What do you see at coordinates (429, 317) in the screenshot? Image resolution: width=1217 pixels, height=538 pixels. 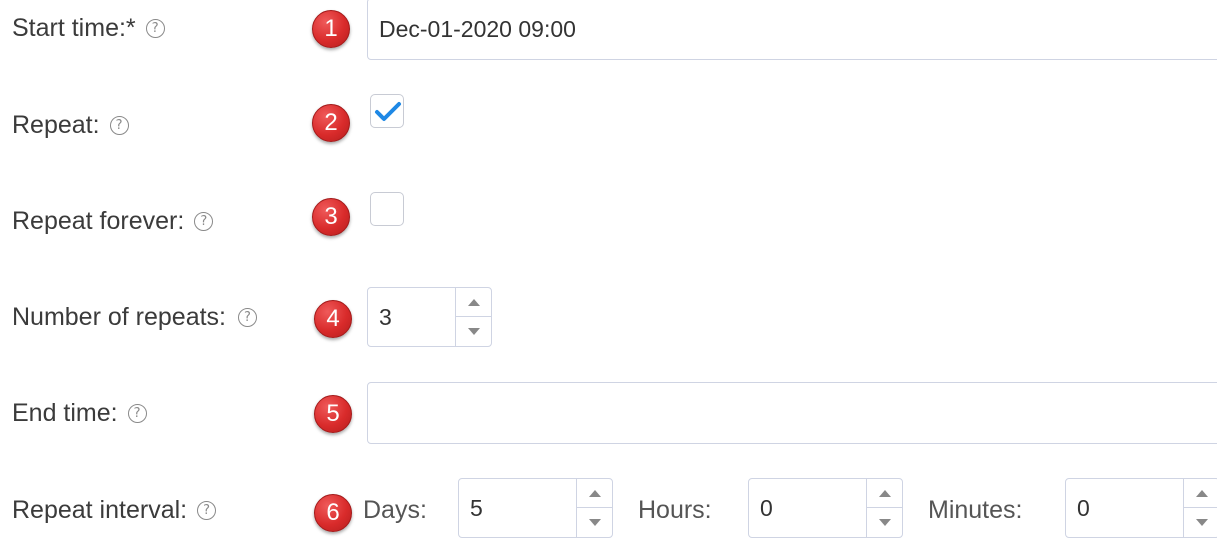 I see `number-of-repeats-stepper: 3` at bounding box center [429, 317].